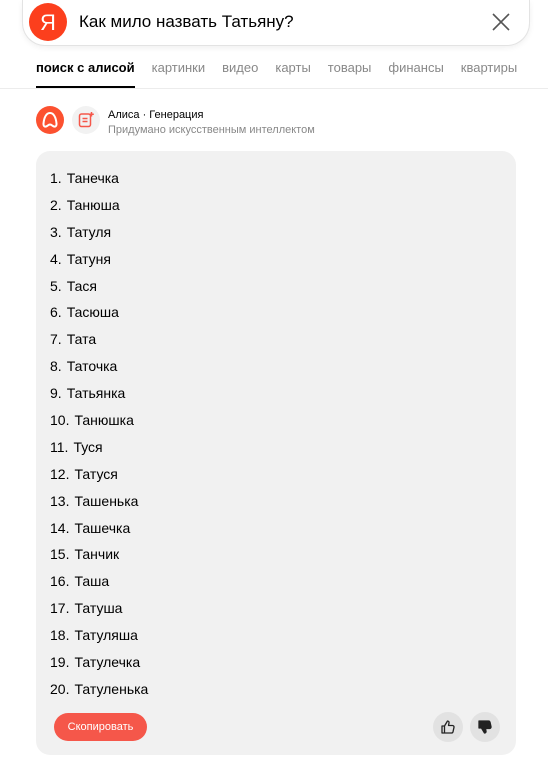 The height and width of the screenshot is (767, 548). I want to click on list-item: 13. Ташенька, so click(94, 500).